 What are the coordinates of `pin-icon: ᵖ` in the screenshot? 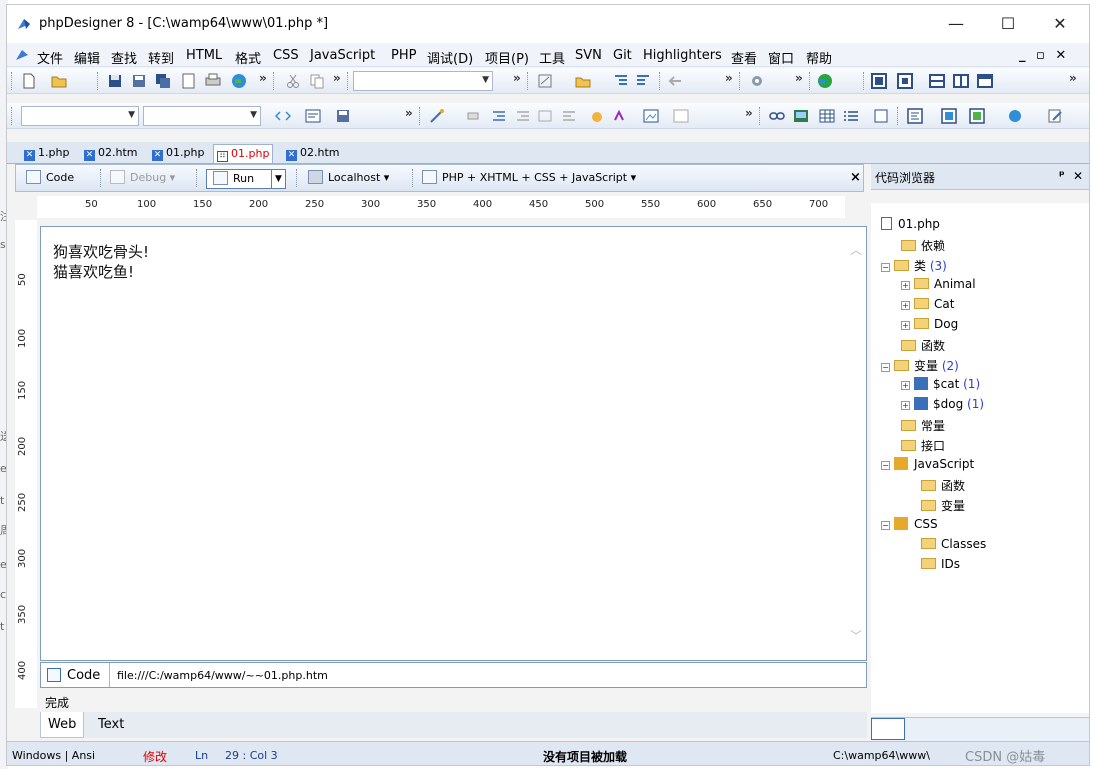 It's located at (1062, 175).